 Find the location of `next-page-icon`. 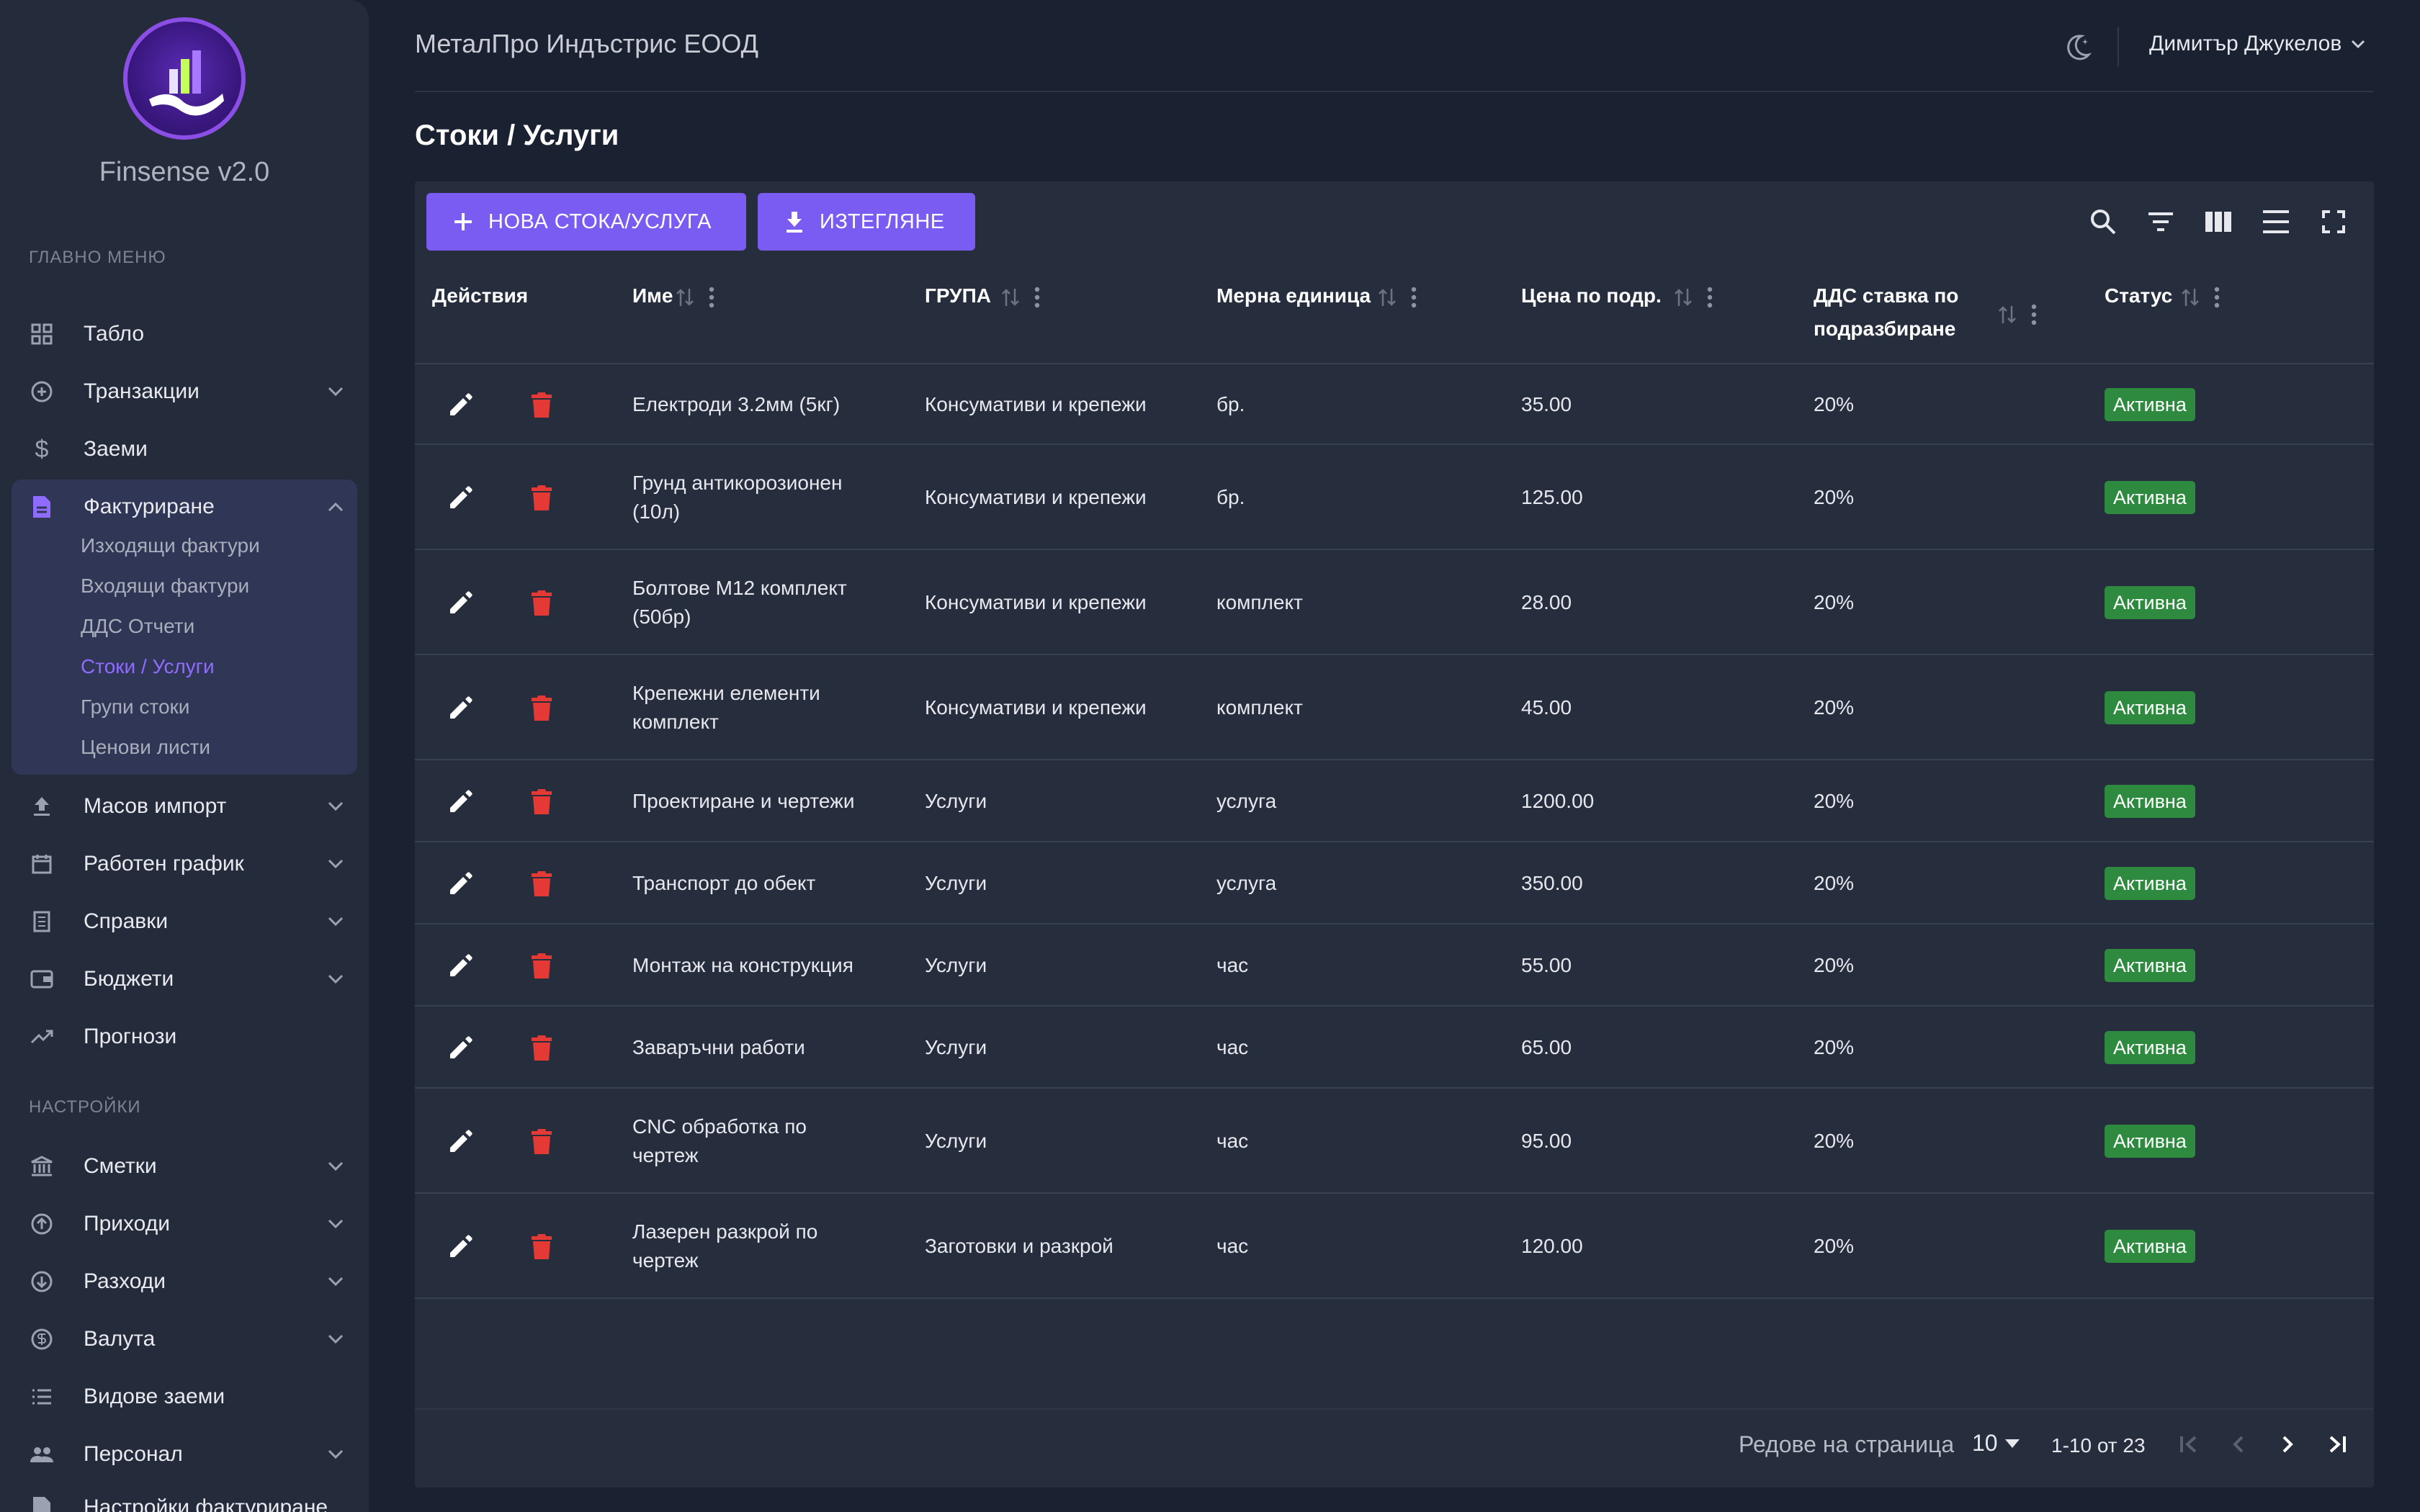

next-page-icon is located at coordinates (2287, 1444).